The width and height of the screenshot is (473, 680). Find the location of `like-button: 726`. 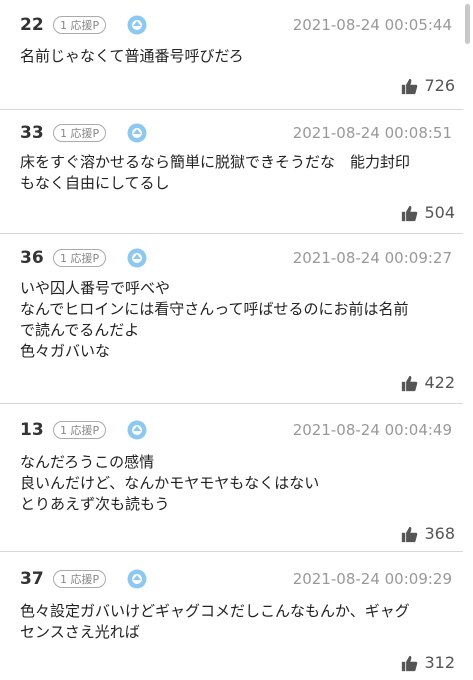

like-button: 726 is located at coordinates (428, 86).